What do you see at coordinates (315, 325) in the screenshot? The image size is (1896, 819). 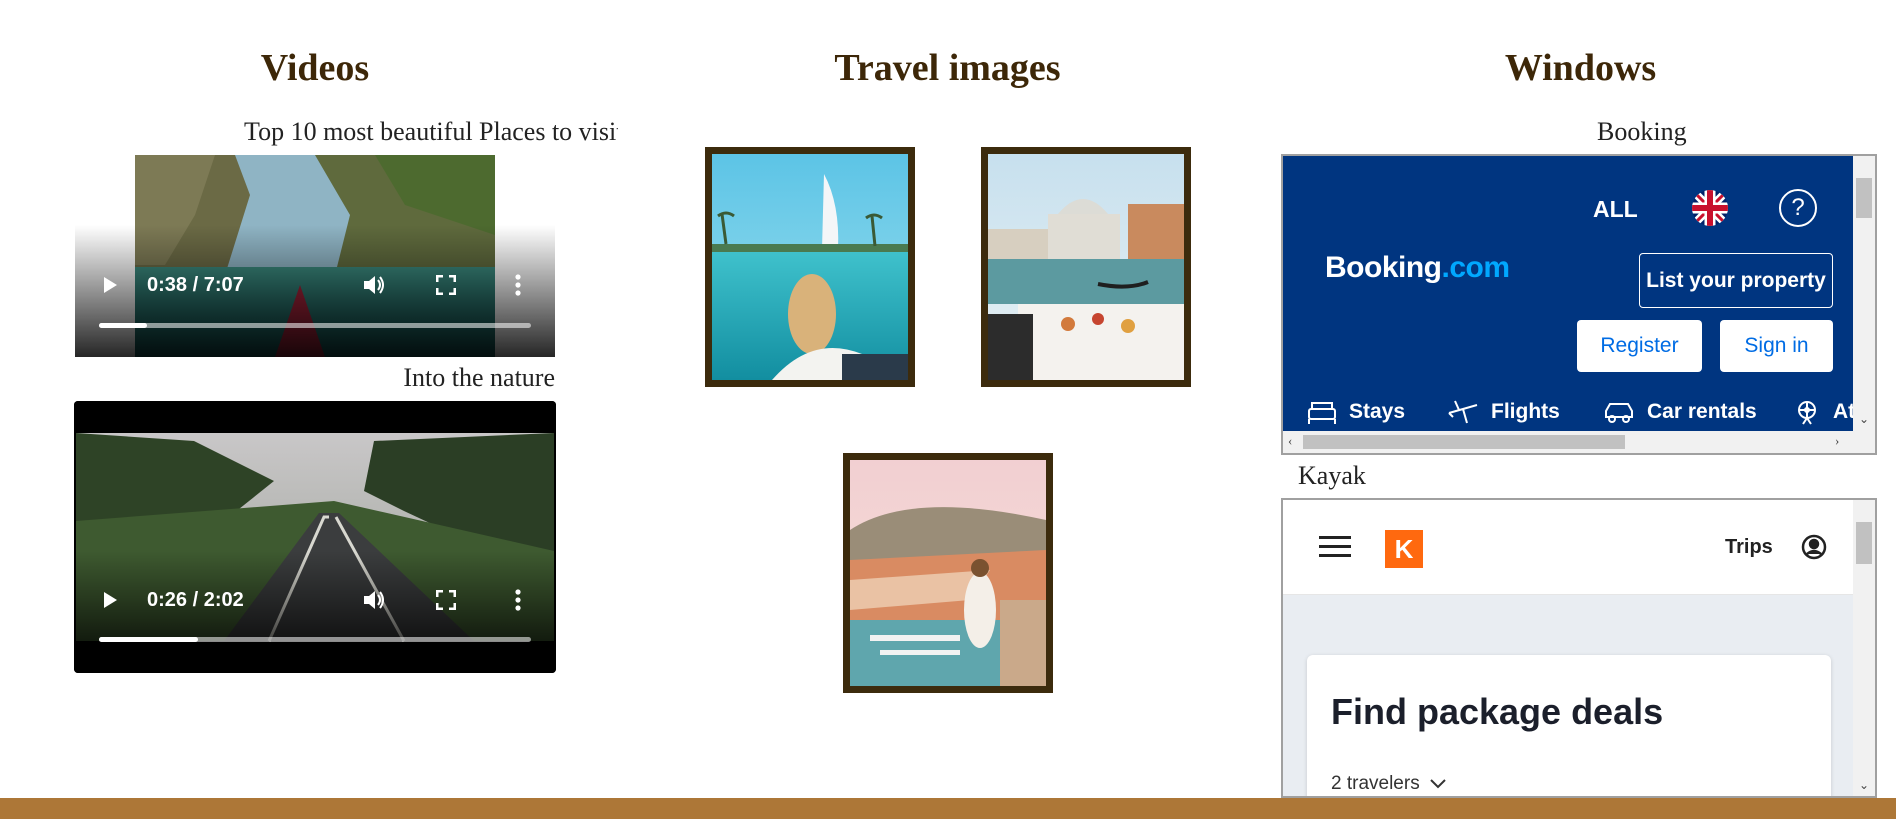 I see `video-1-progress-bar` at bounding box center [315, 325].